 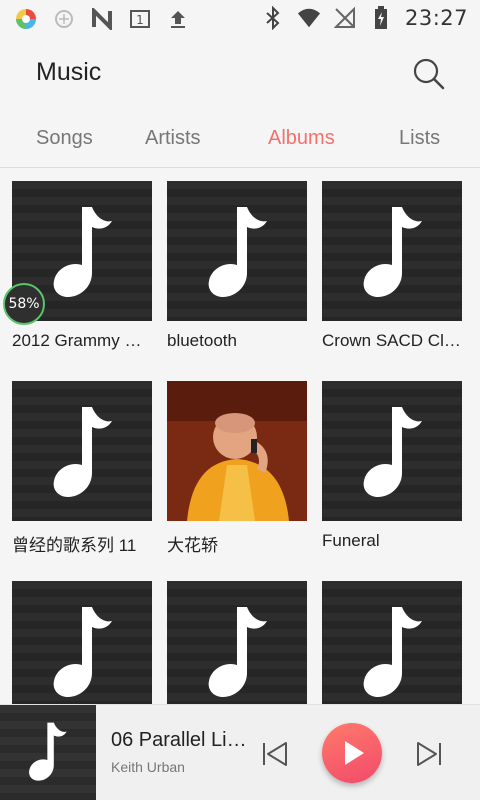 What do you see at coordinates (436, 18) in the screenshot?
I see `clock: 23:27` at bounding box center [436, 18].